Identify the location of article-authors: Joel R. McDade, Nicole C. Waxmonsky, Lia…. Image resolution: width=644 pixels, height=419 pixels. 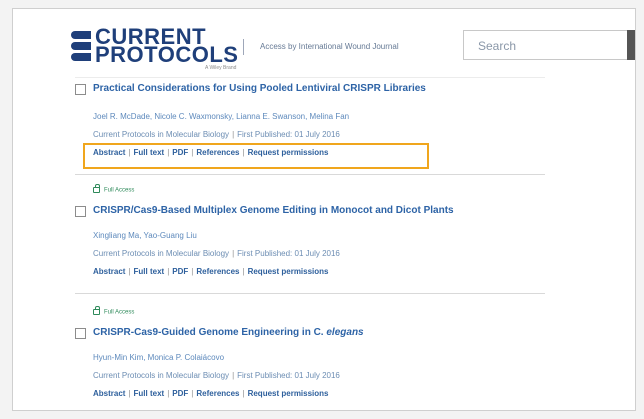
(221, 116).